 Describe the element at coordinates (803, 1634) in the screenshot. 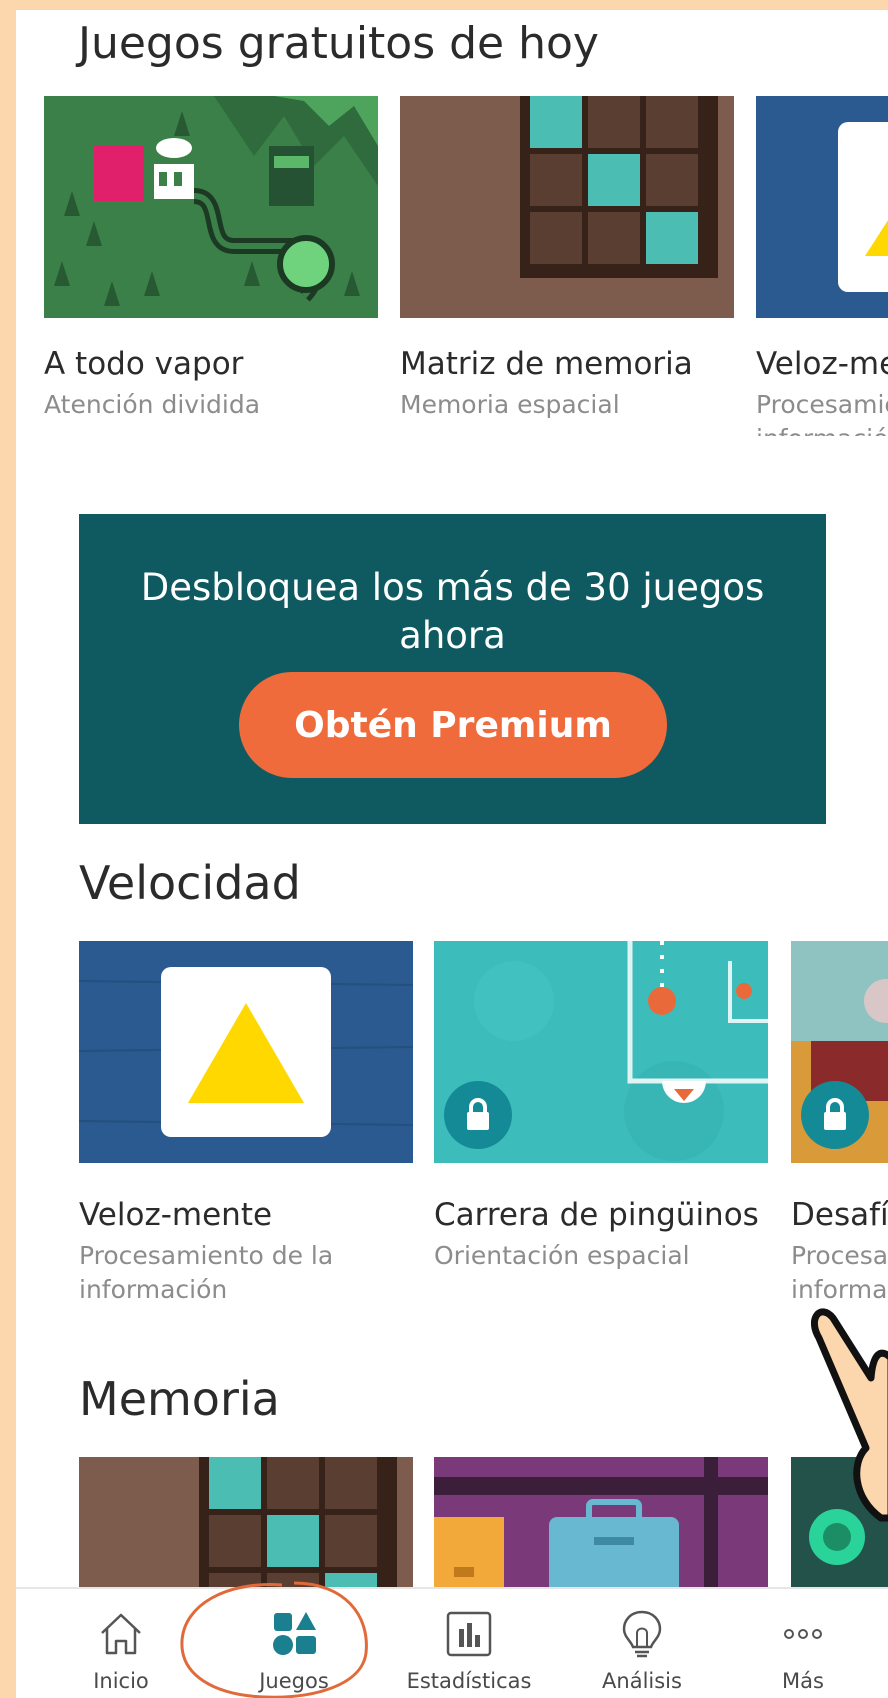

I see `more-icon` at that location.